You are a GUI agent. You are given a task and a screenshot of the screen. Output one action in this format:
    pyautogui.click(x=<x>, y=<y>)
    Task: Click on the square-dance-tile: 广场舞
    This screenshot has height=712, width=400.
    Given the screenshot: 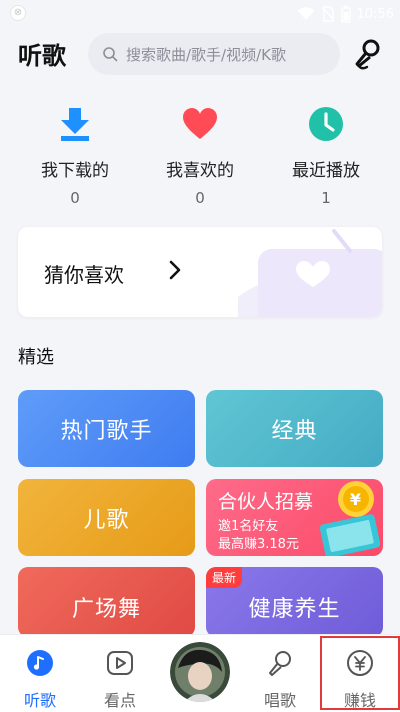 What is the action you would take?
    pyautogui.click(x=106, y=602)
    